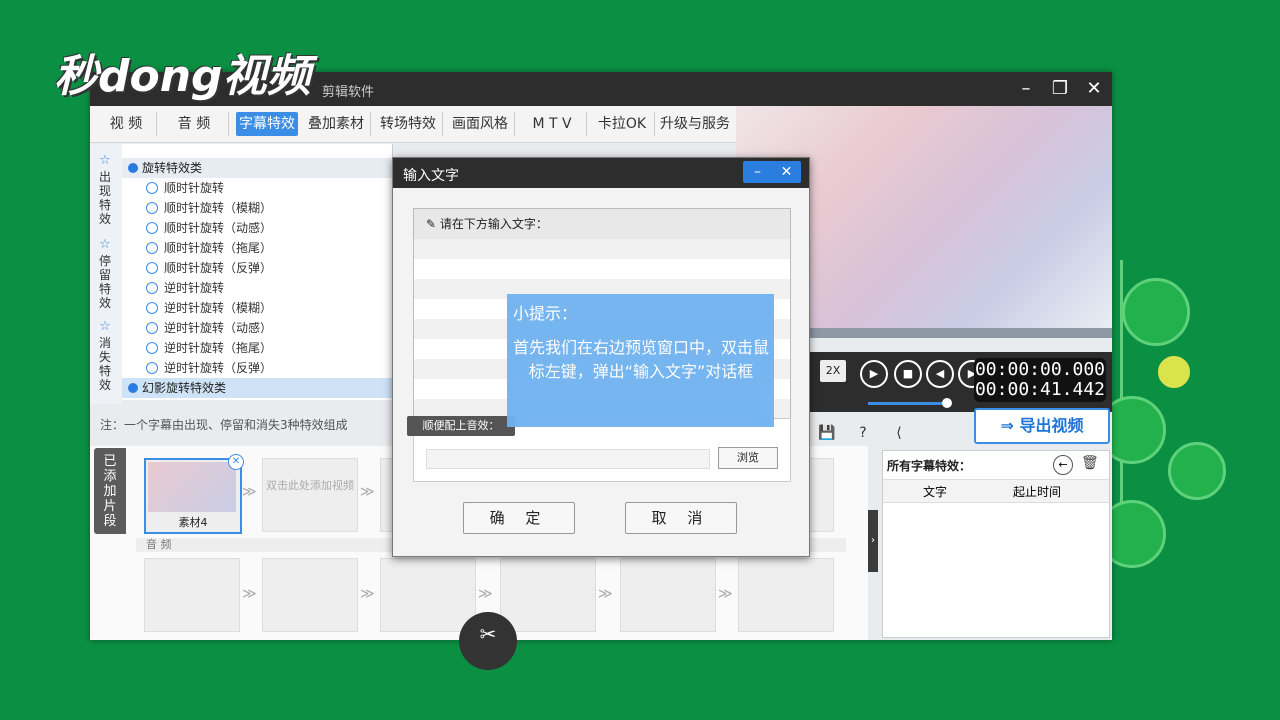  Describe the element at coordinates (996, 544) in the screenshot. I see `subtitle-effects-panel: 所有字幕特效： ← 🗑 文字 起止时间` at that location.